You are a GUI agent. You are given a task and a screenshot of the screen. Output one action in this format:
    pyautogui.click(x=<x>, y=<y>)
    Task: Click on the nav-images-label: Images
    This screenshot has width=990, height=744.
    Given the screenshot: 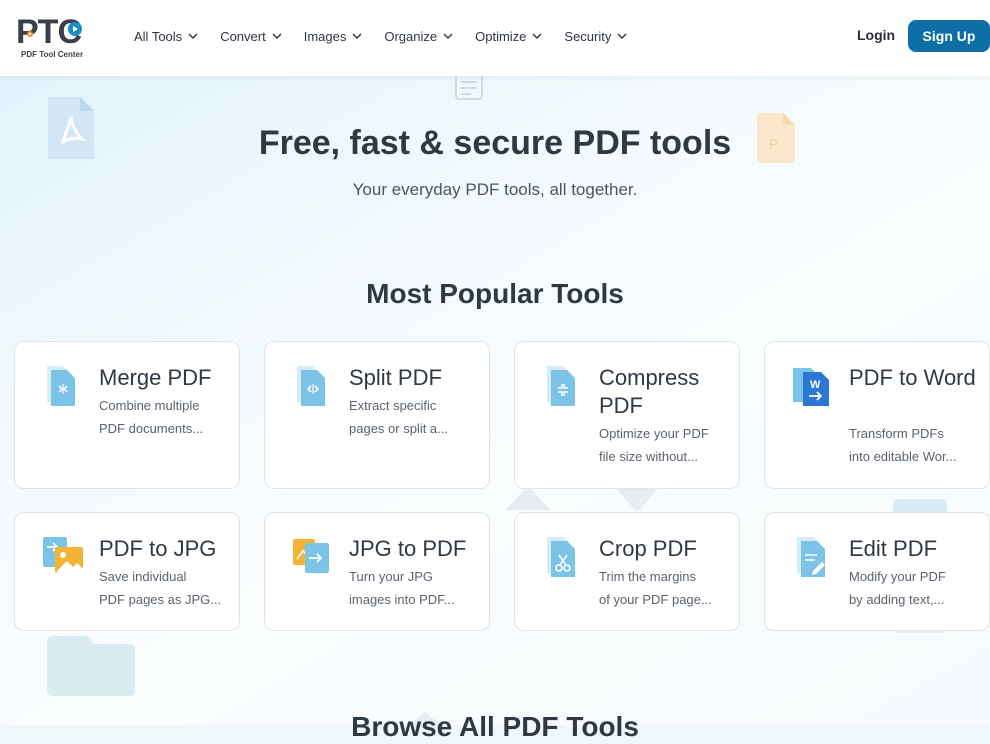 What is the action you would take?
    pyautogui.click(x=325, y=36)
    